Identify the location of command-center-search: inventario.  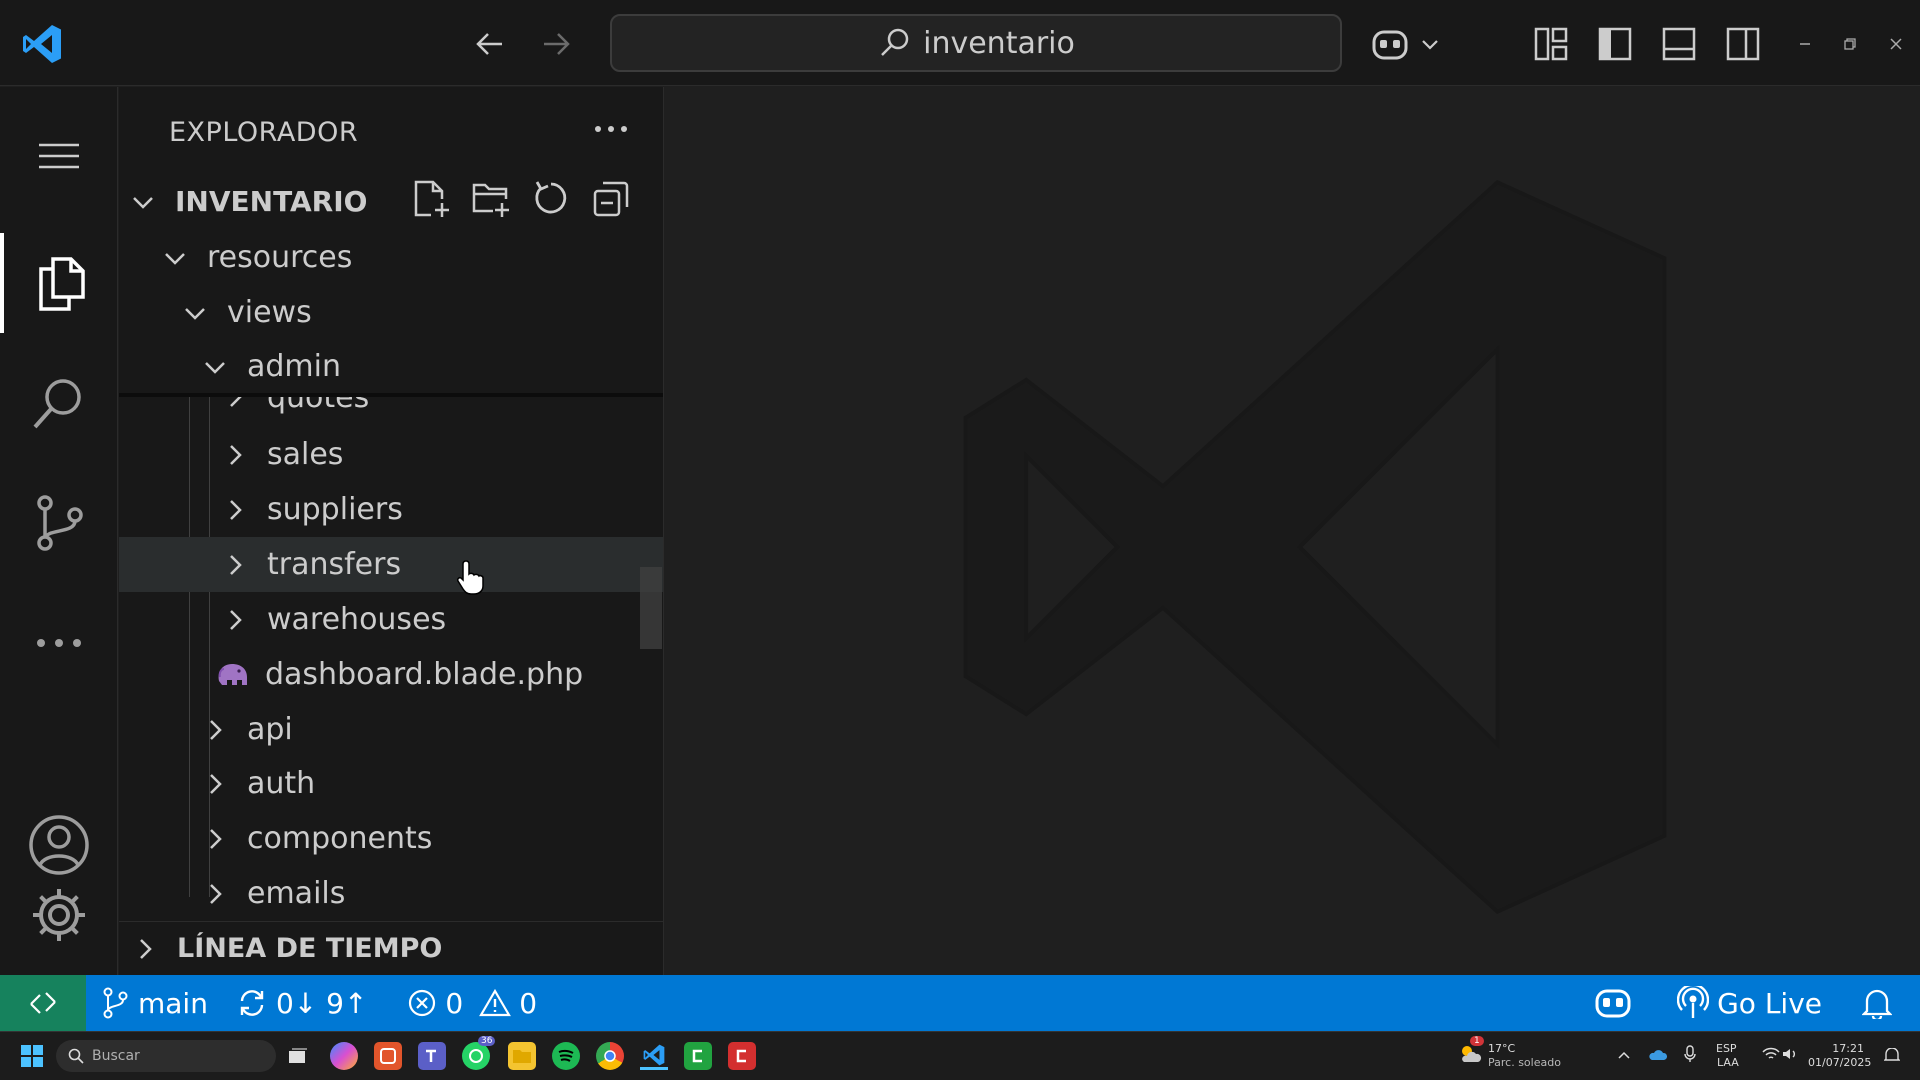
(976, 43).